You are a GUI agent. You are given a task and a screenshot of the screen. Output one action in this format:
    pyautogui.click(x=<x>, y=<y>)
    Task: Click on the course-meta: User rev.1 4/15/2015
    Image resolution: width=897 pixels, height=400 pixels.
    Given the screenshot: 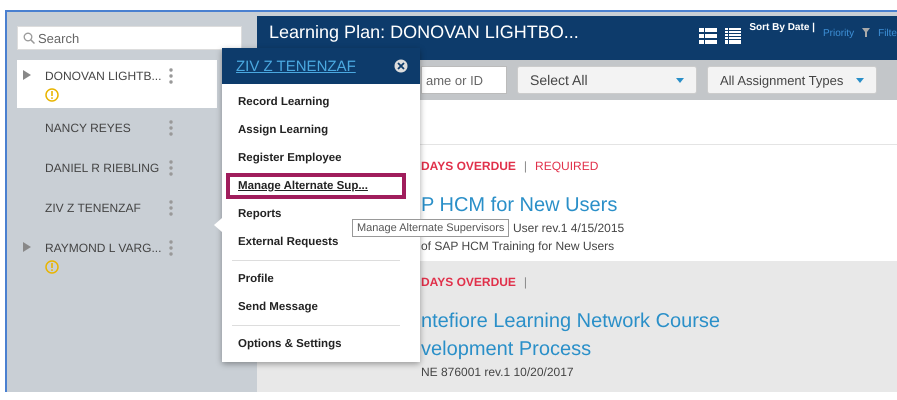 What is the action you would take?
    pyautogui.click(x=569, y=228)
    